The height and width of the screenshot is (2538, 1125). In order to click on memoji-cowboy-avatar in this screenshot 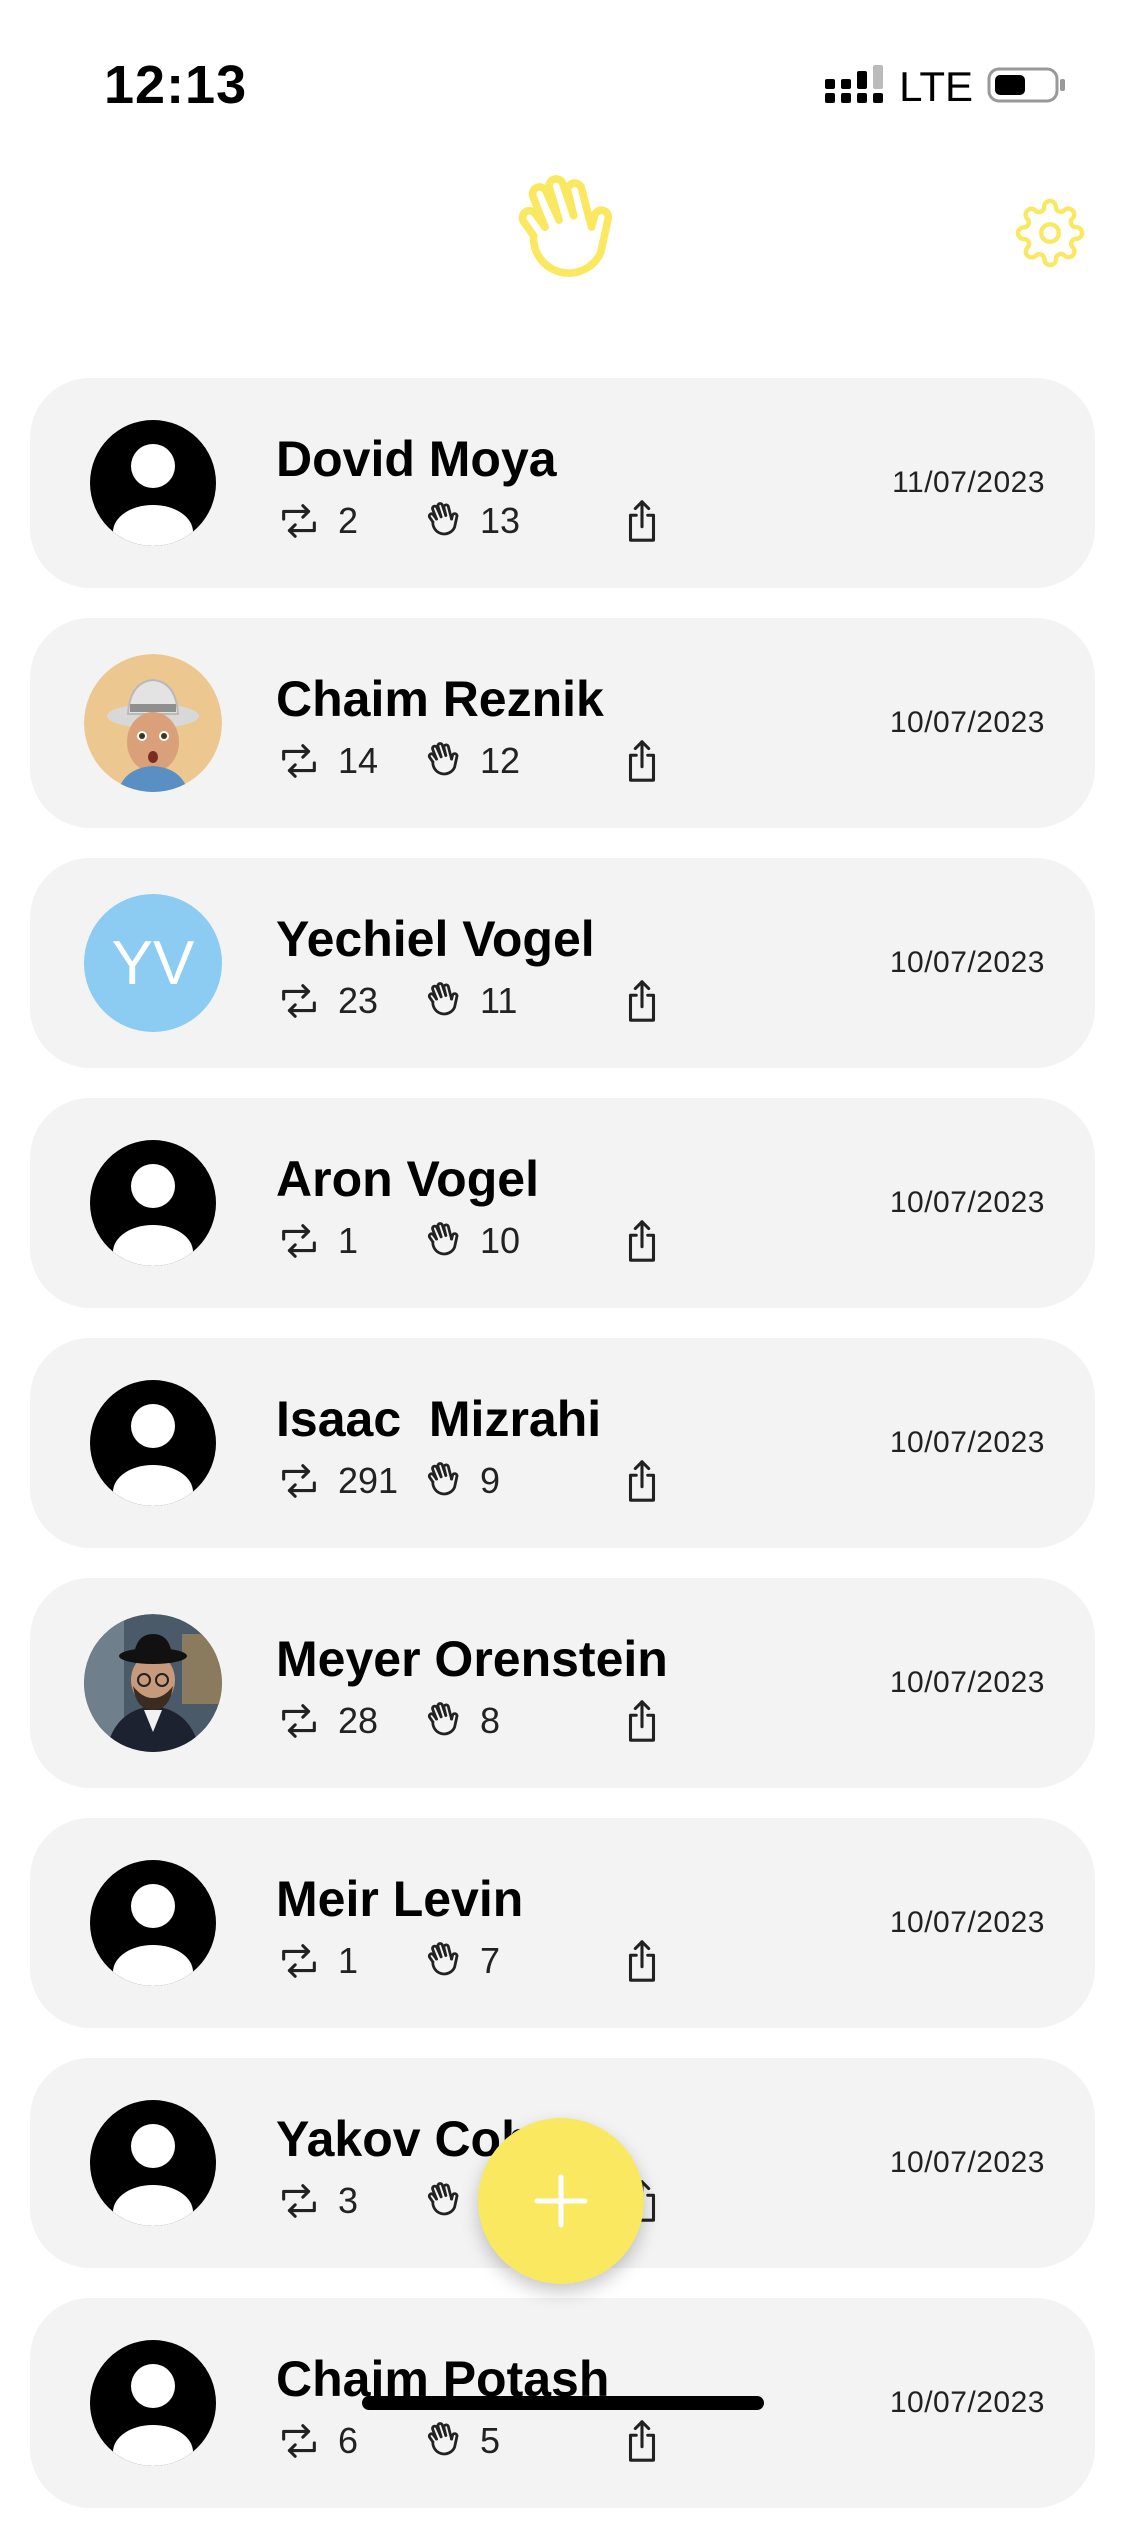, I will do `click(153, 723)`.